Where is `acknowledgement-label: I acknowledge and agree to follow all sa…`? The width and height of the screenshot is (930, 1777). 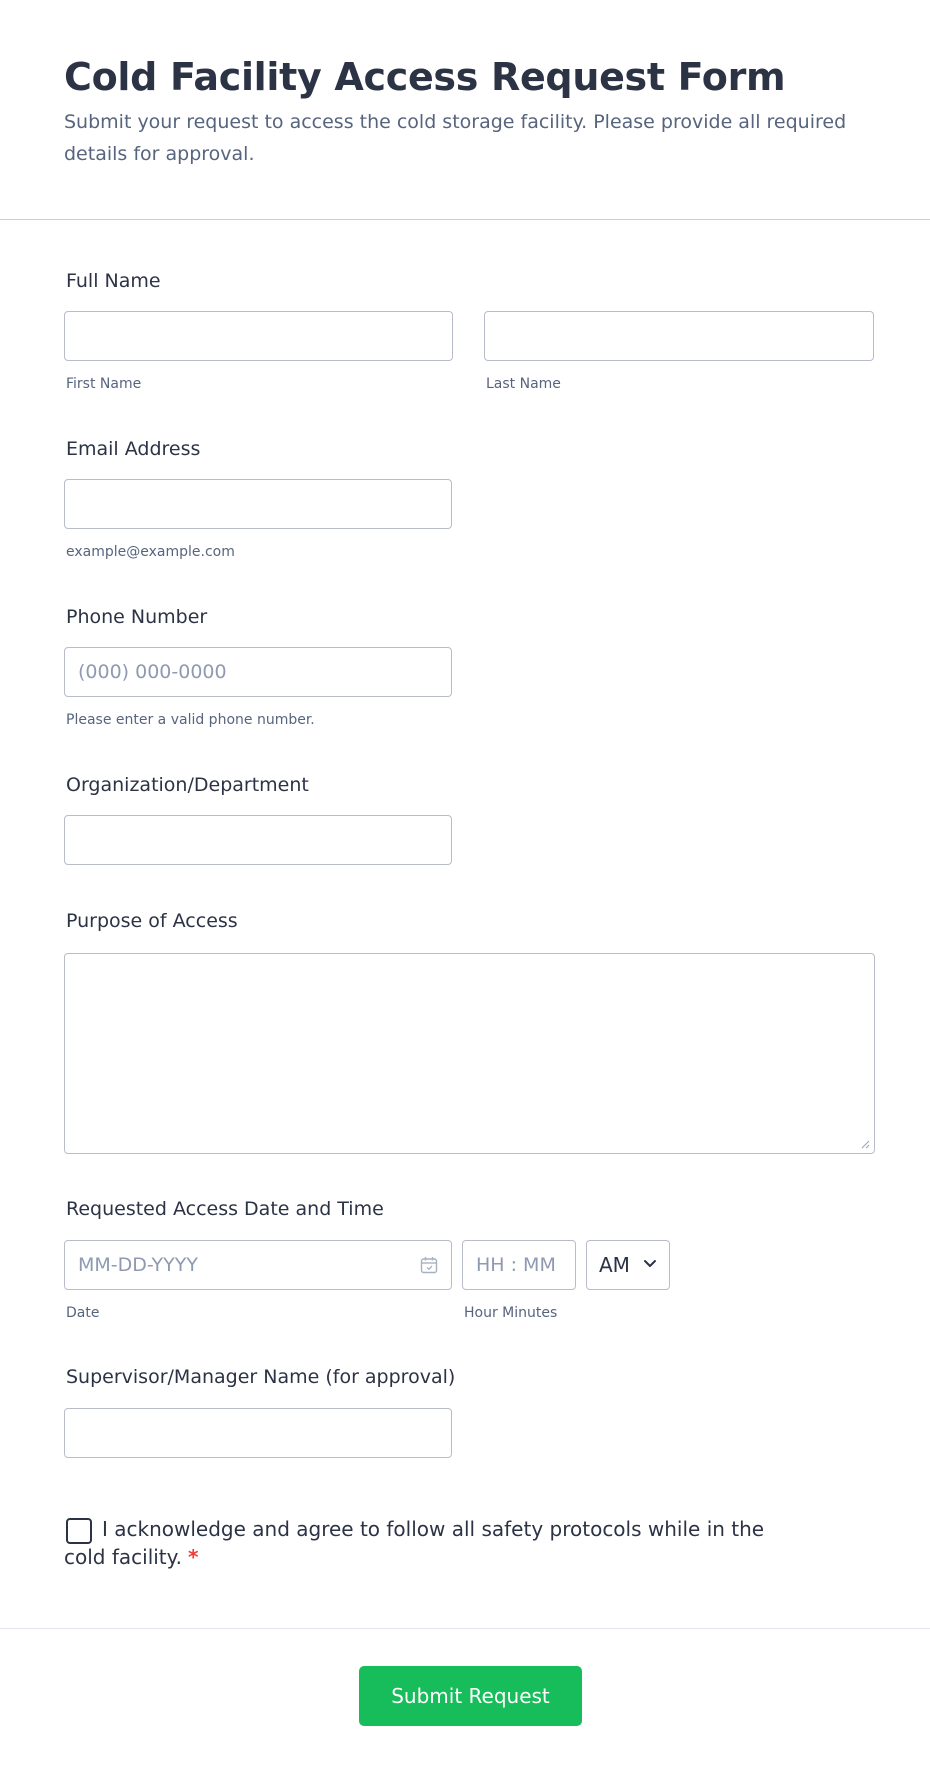
acknowledgement-label: I acknowledge and agree to follow all sa… is located at coordinates (424, 1543).